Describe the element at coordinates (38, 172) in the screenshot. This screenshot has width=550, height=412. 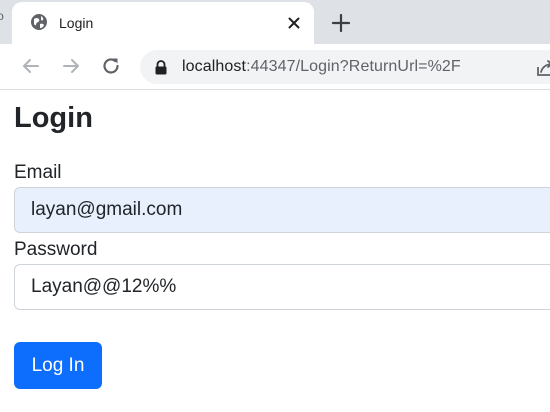
I see `email-label: Email` at that location.